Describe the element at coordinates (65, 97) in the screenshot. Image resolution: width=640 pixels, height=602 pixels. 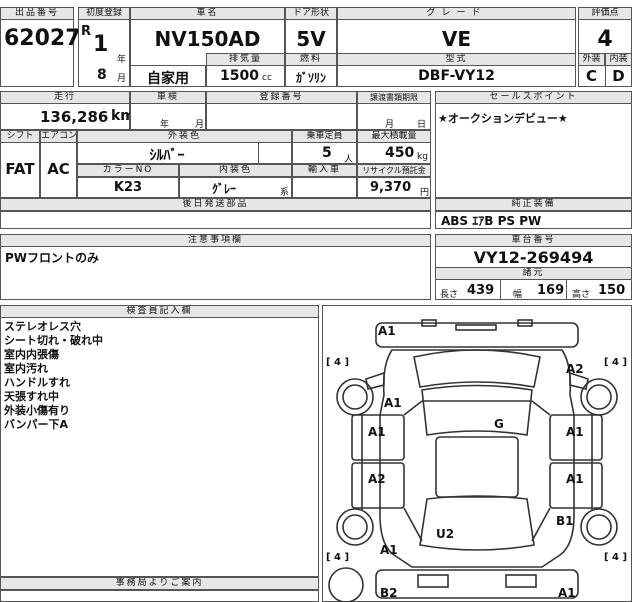
I see `km-label: 走行` at that location.